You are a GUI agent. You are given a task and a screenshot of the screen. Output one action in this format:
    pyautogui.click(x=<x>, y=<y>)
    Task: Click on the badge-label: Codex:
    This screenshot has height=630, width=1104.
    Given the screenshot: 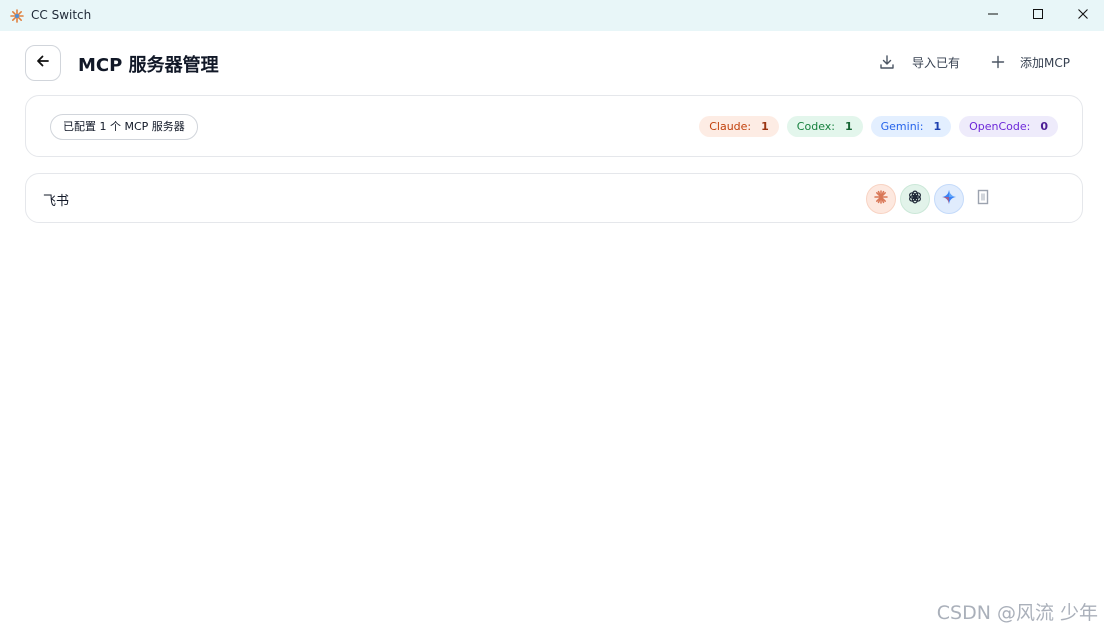 What is the action you would take?
    pyautogui.click(x=815, y=126)
    